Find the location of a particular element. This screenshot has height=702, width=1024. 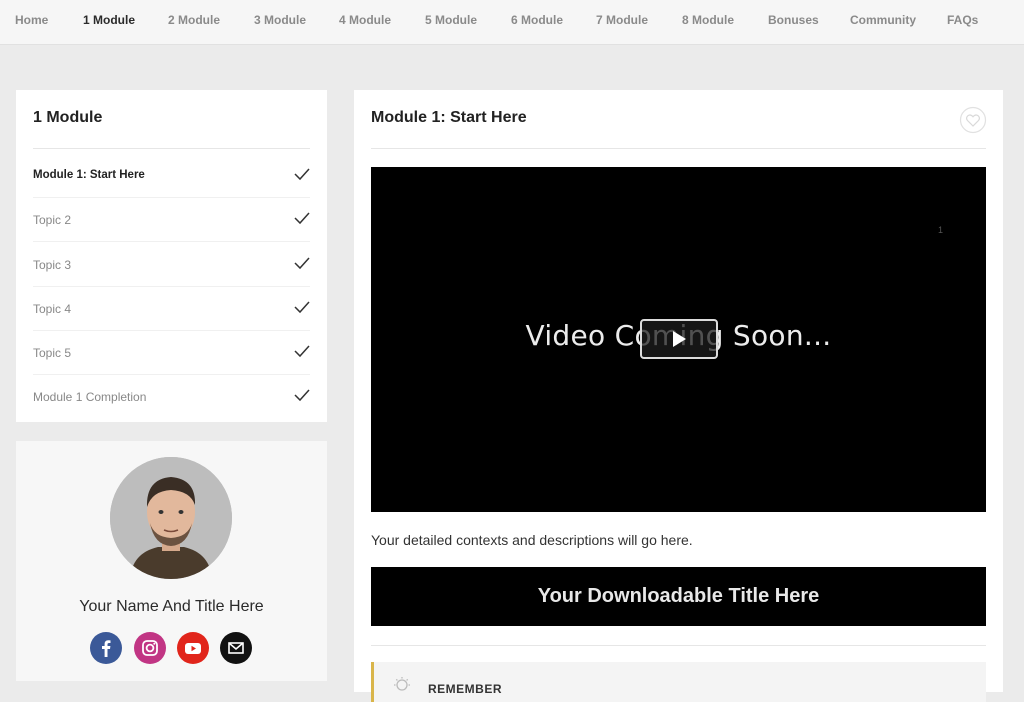

lesson-label: Topic 3 is located at coordinates (52, 265).